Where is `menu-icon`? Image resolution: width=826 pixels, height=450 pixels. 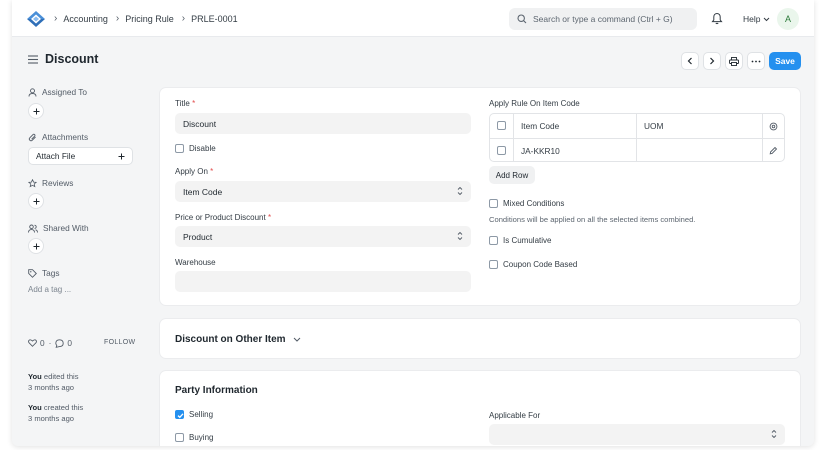 menu-icon is located at coordinates (33, 59).